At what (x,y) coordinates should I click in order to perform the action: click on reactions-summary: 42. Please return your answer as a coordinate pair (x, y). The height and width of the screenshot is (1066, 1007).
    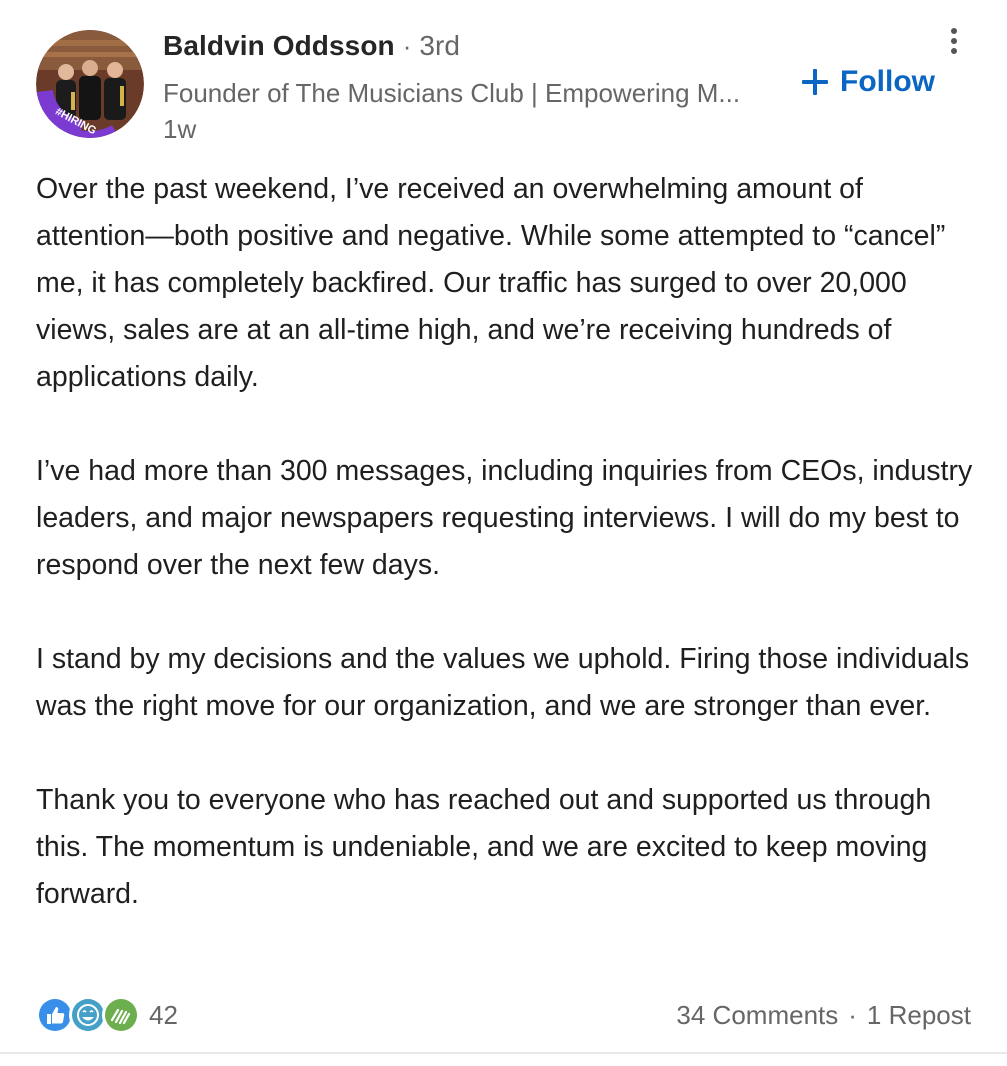
    Looking at the image, I should click on (107, 1015).